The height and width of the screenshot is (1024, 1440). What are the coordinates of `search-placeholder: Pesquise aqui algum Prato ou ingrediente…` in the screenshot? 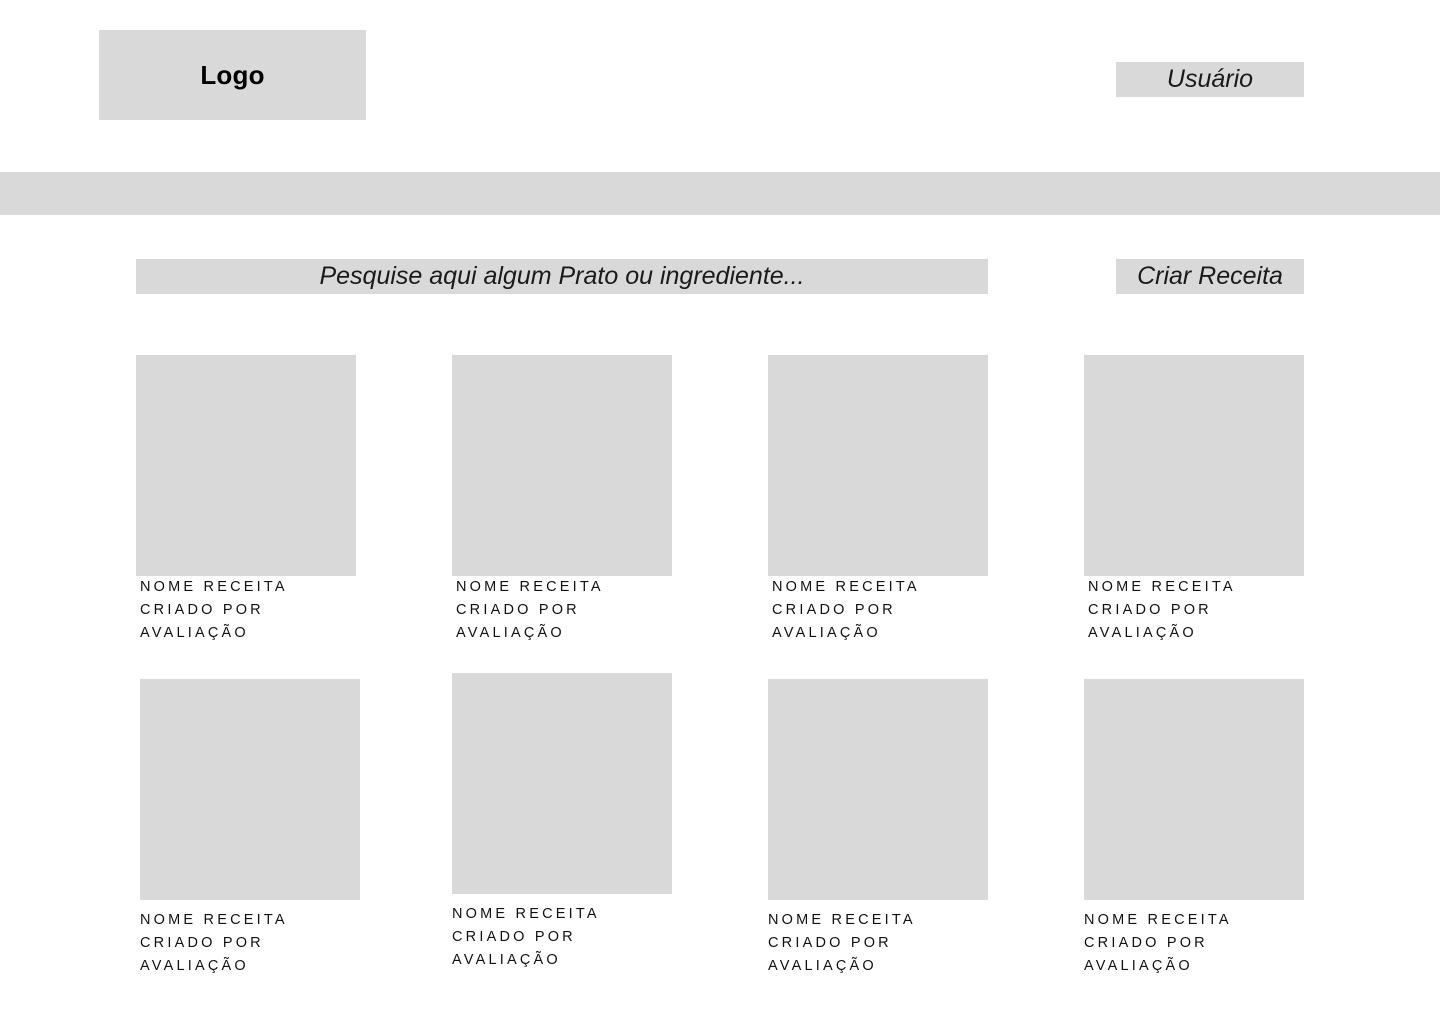 It's located at (562, 276).